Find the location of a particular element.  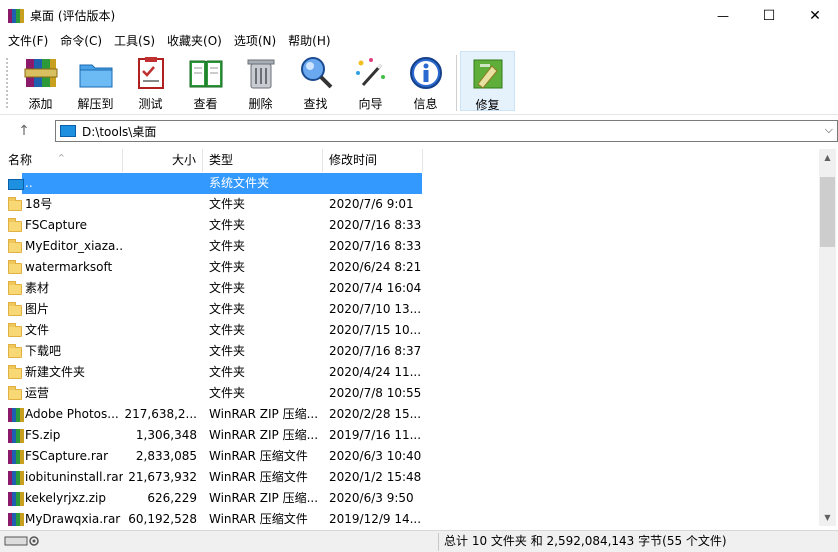

file-modified: 2020/7/4 16:04 is located at coordinates (375, 288).